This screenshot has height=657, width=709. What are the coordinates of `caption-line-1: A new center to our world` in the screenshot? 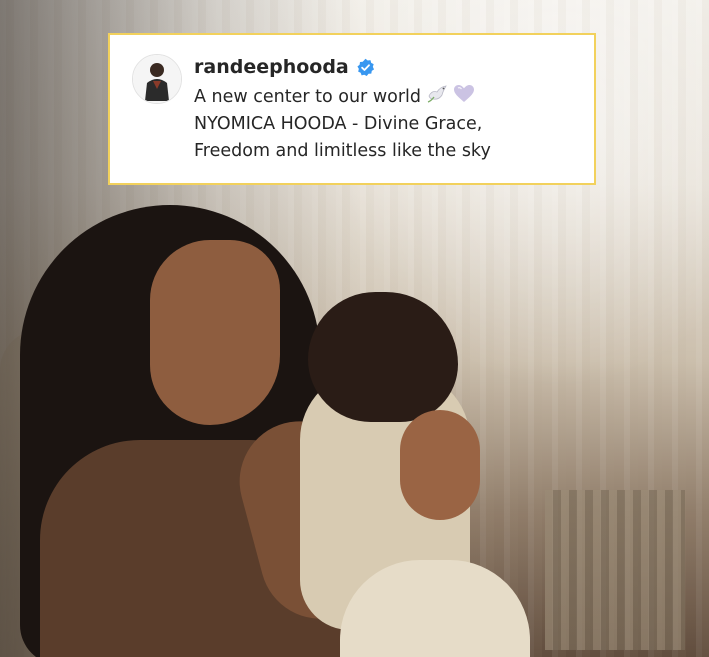 It's located at (389, 97).